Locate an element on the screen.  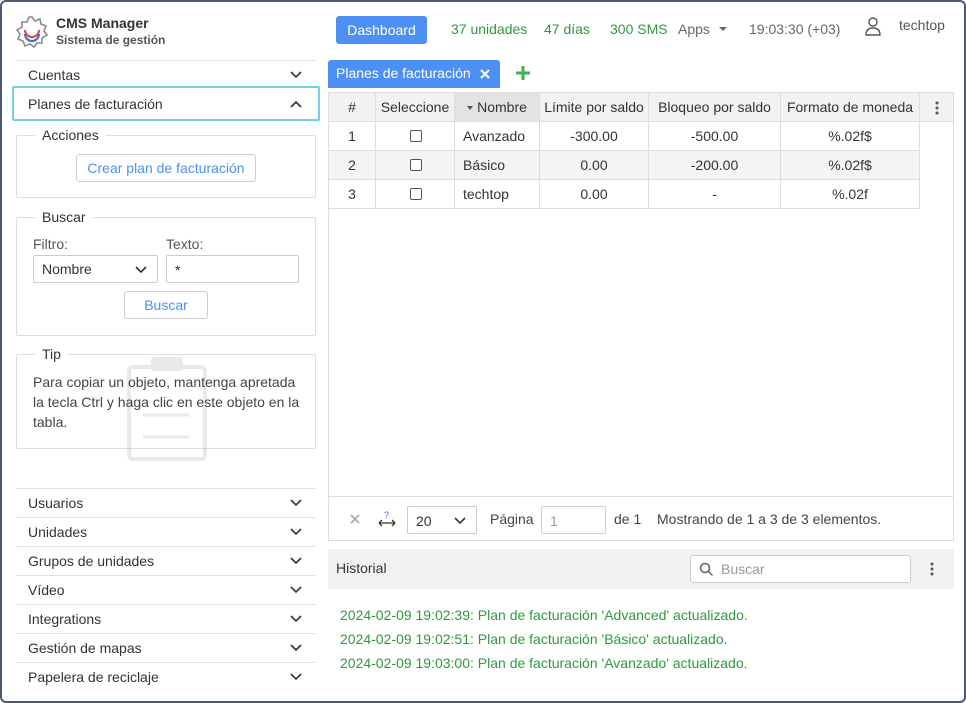
app-subtitle: Sistema de gestión is located at coordinates (111, 40).